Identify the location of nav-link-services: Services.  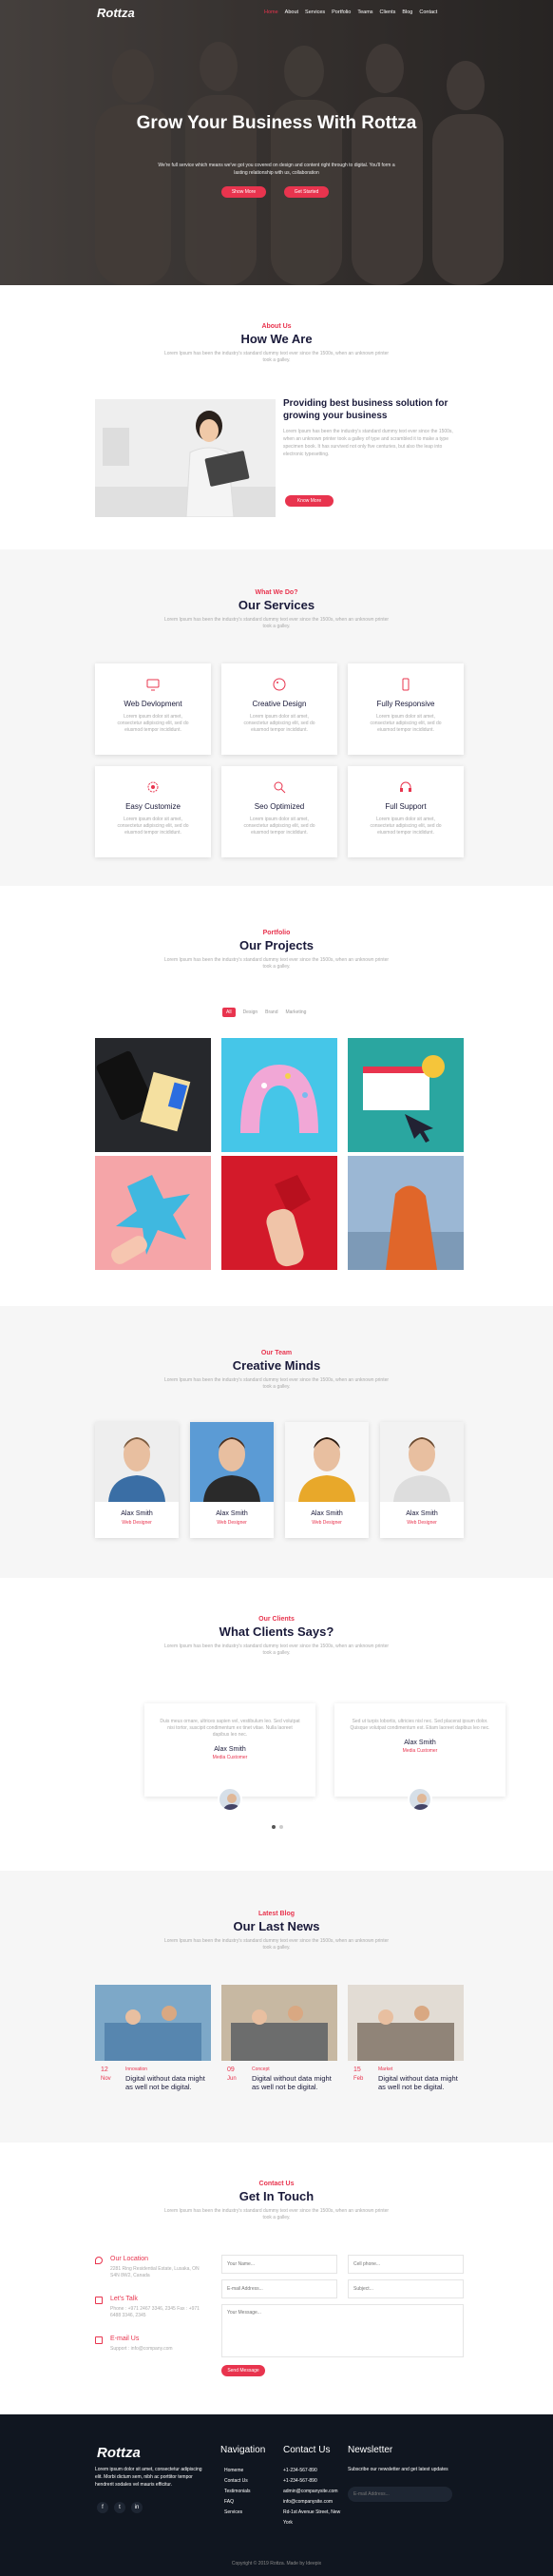
(315, 12).